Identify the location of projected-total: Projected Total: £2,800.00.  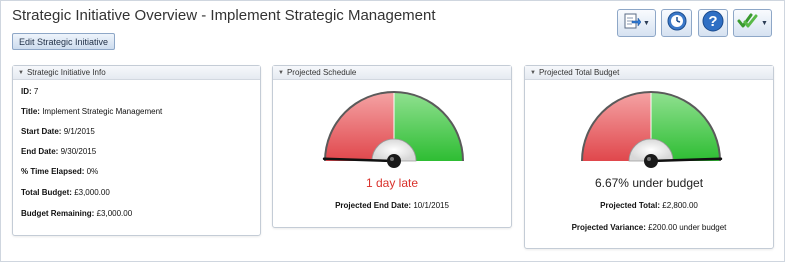
(649, 205).